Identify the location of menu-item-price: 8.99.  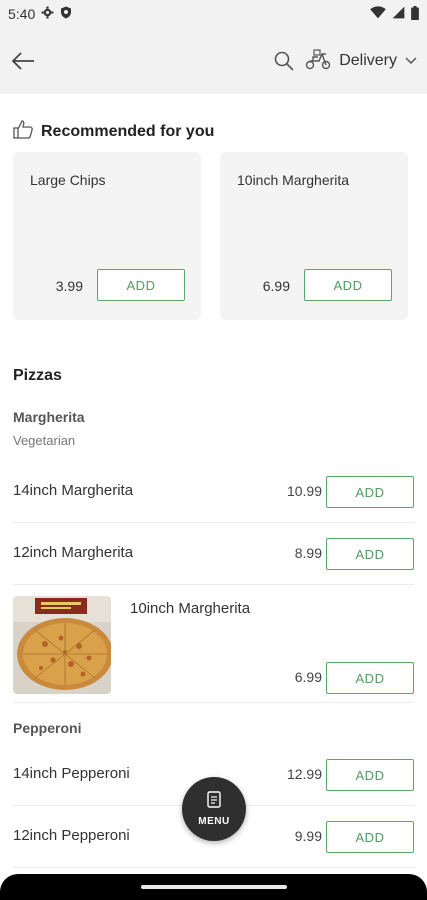
(308, 553).